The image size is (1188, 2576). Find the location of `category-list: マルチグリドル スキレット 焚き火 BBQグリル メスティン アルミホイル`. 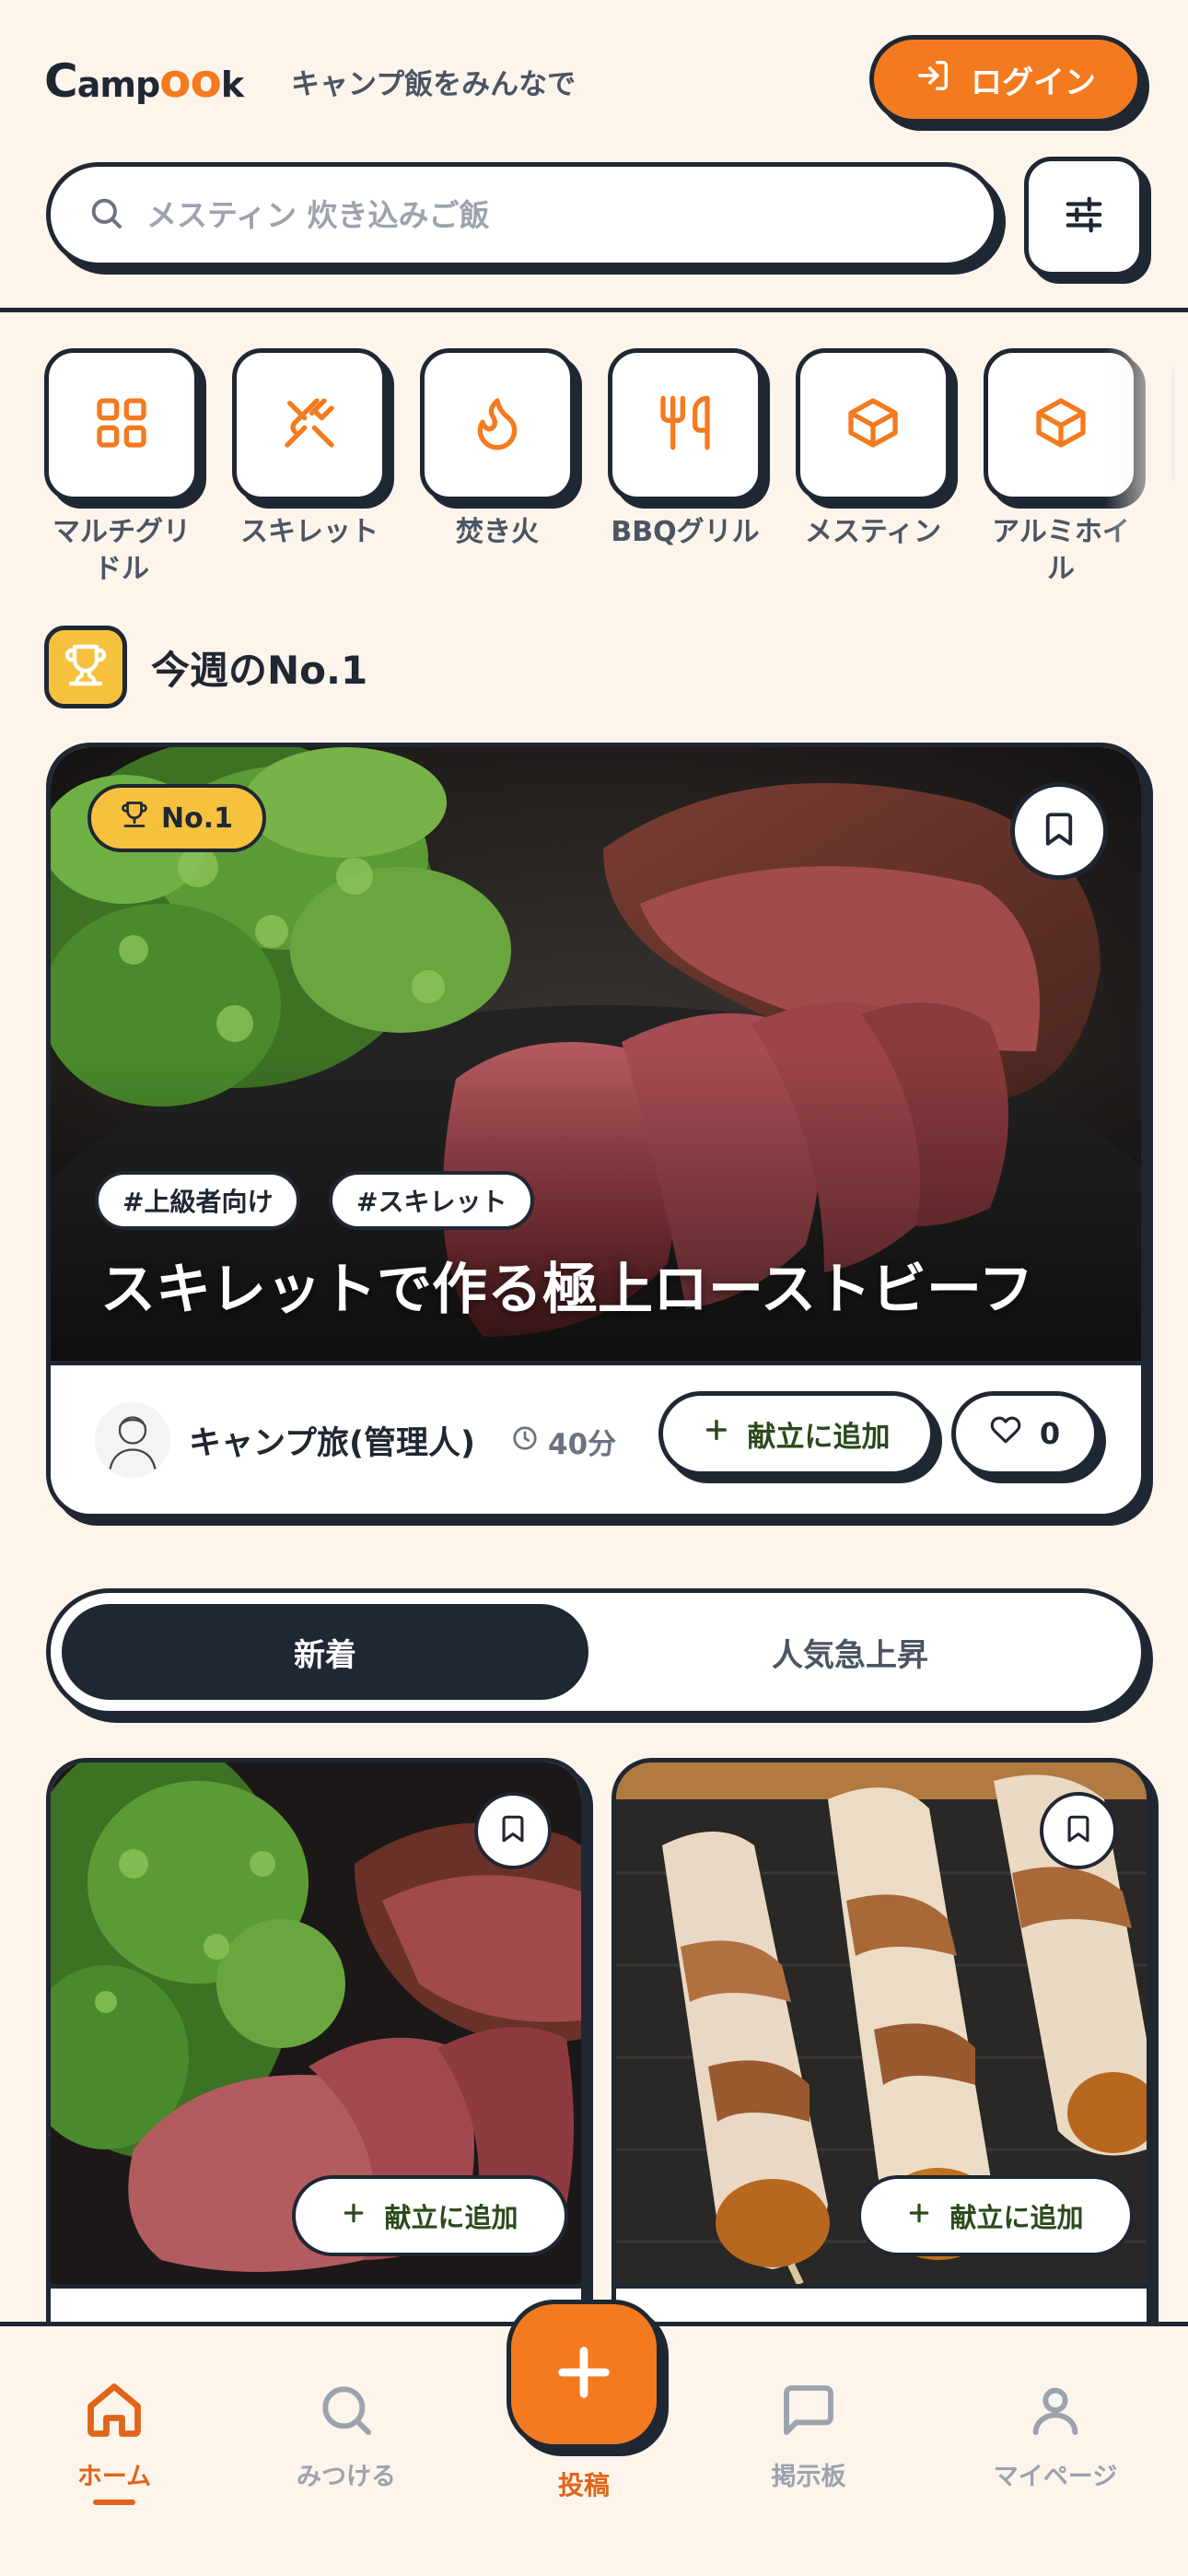

category-list: マルチグリドル スキレット 焚き火 BBQグリル メスティン アルミホイル is located at coordinates (594, 473).